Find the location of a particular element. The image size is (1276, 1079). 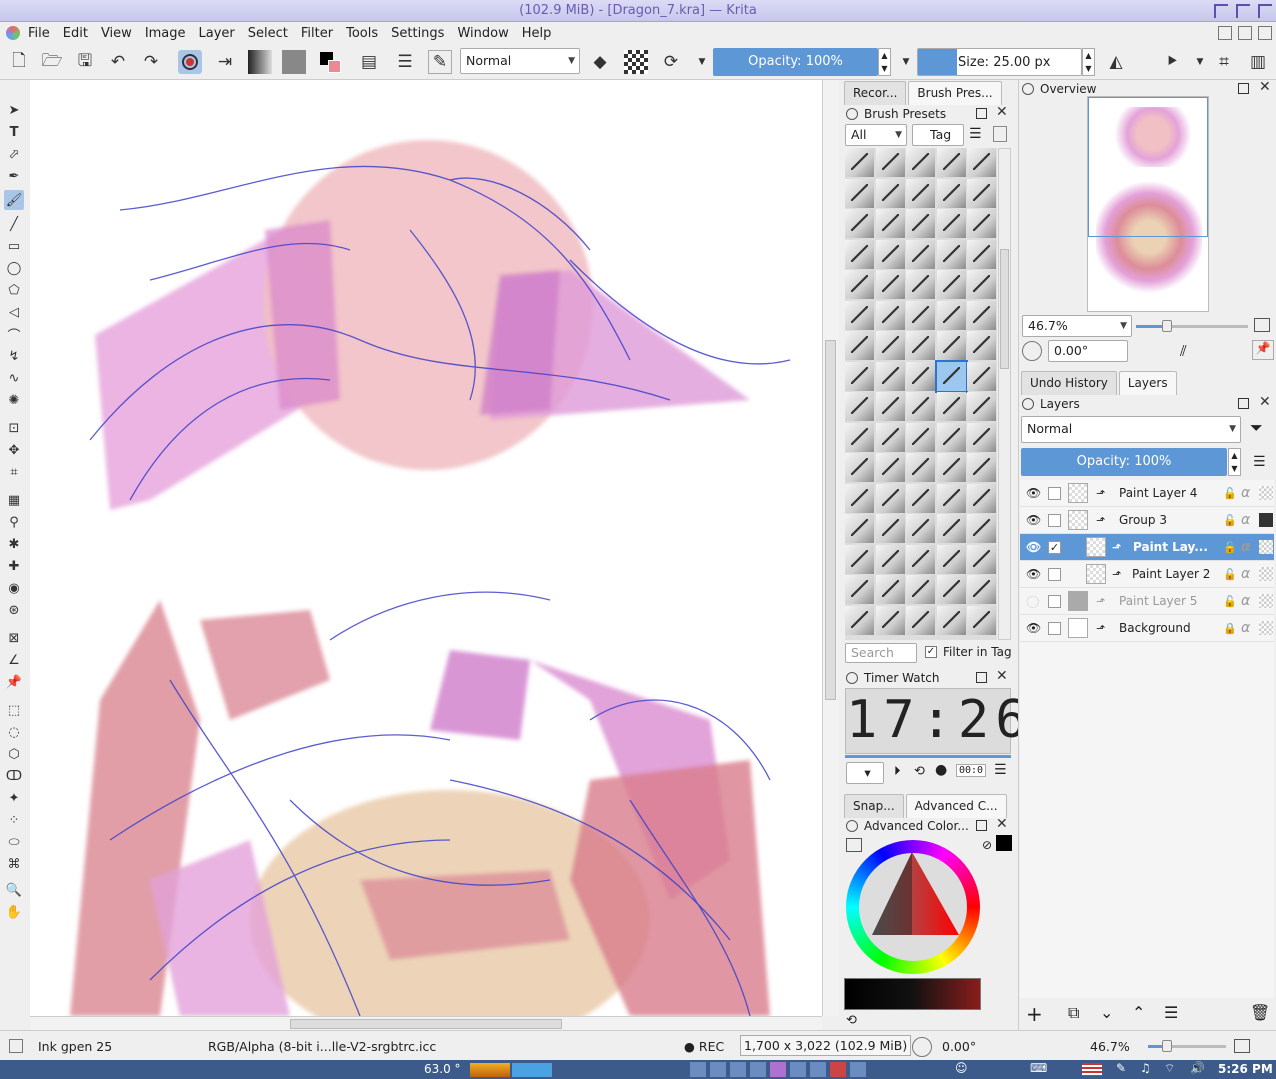

maximize-icon is located at coordinates (1243, 11).